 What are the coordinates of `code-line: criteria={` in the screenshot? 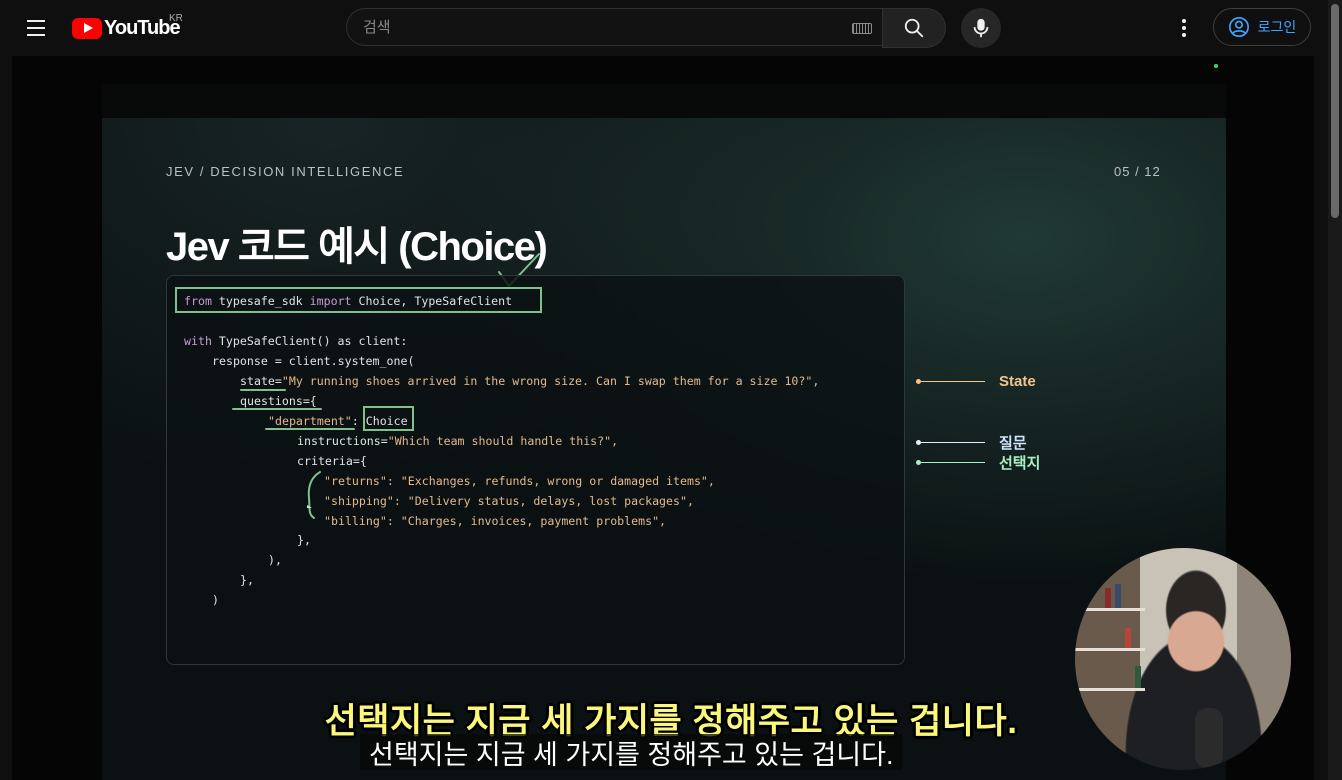 It's located at (332, 461).